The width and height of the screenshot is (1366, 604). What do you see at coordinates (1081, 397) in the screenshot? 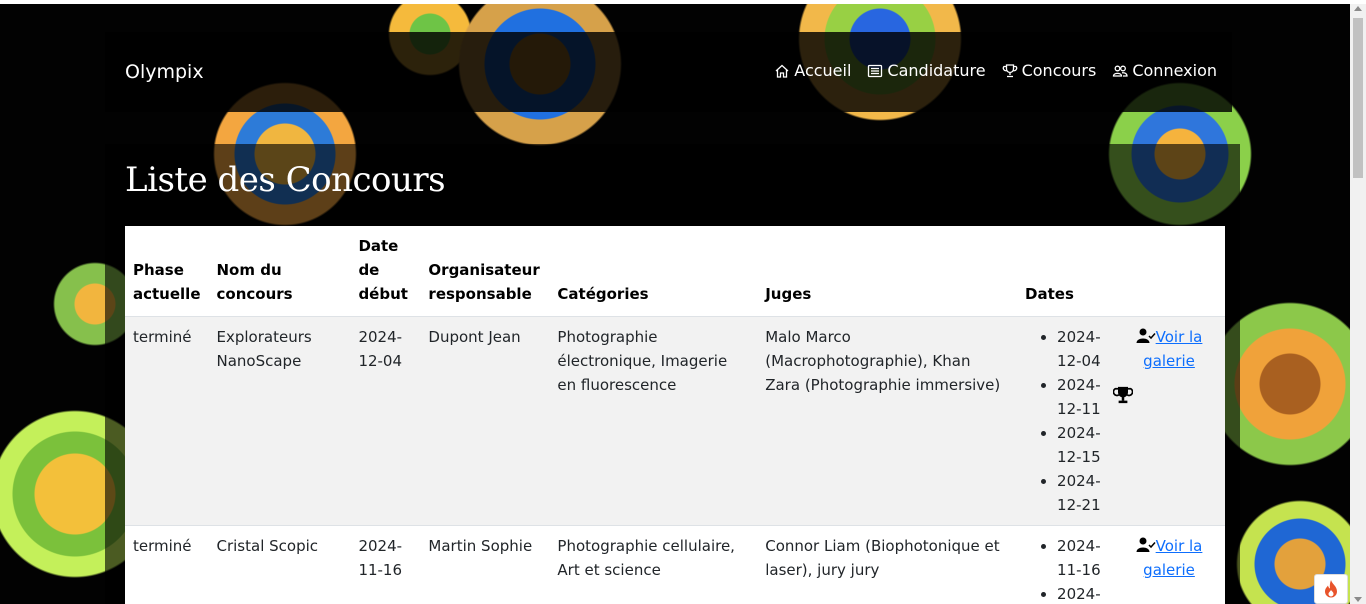
I see `date-item: 2024-12-11` at bounding box center [1081, 397].